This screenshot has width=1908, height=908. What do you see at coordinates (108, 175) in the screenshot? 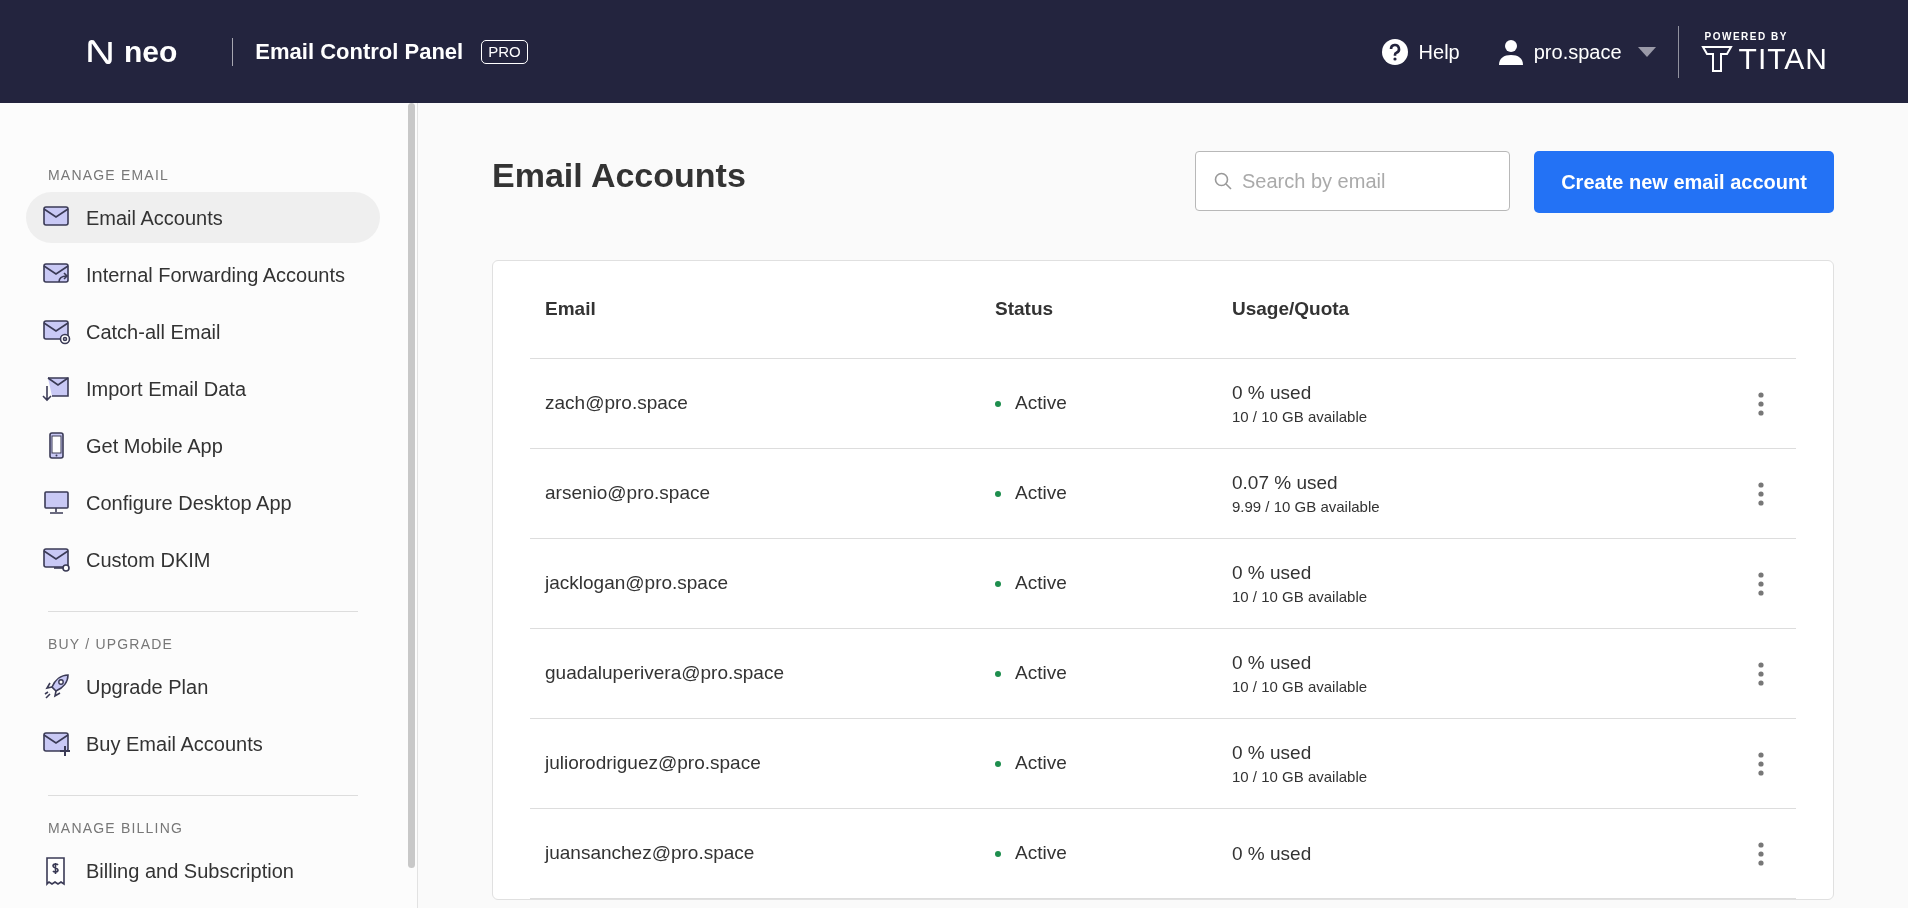
I see `section-heading: MANAGE EMAIL` at bounding box center [108, 175].